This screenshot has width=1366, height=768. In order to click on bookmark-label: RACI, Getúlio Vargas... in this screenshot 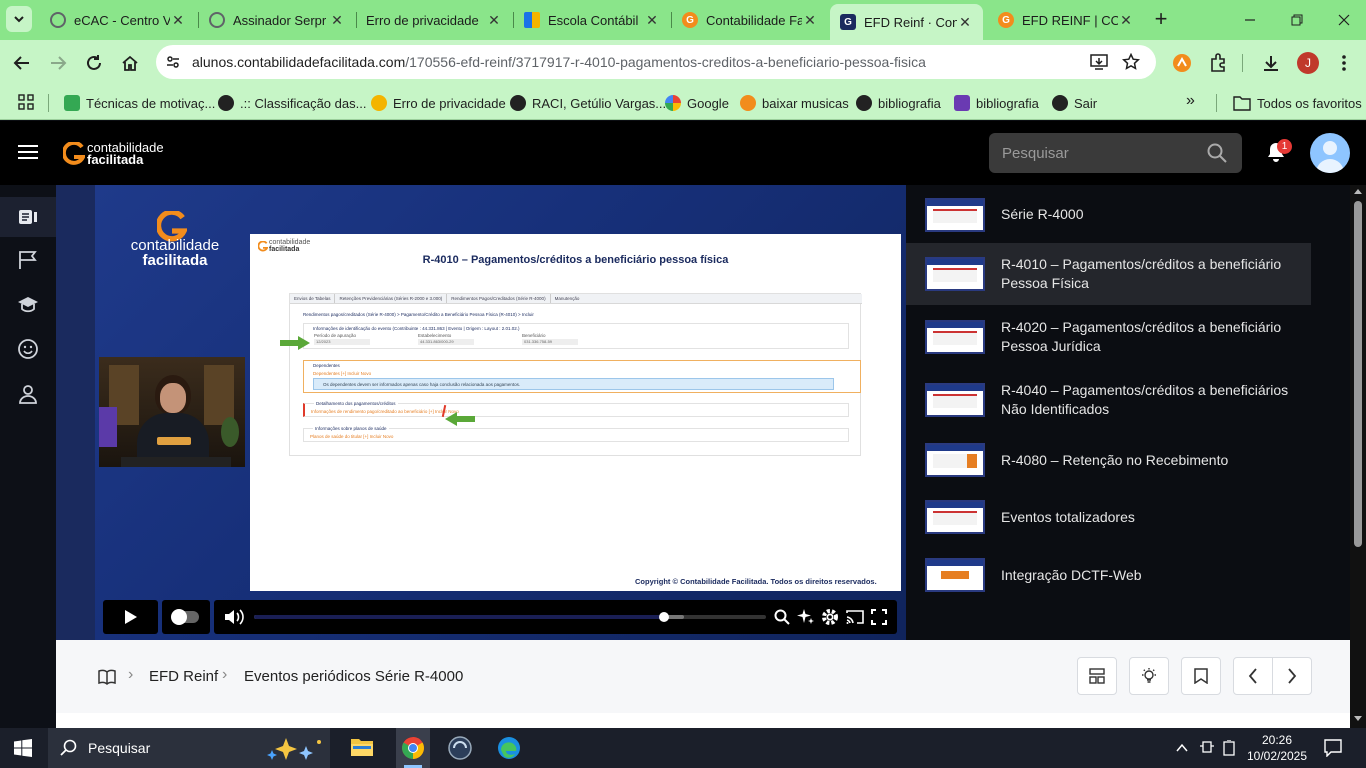, I will do `click(599, 103)`.